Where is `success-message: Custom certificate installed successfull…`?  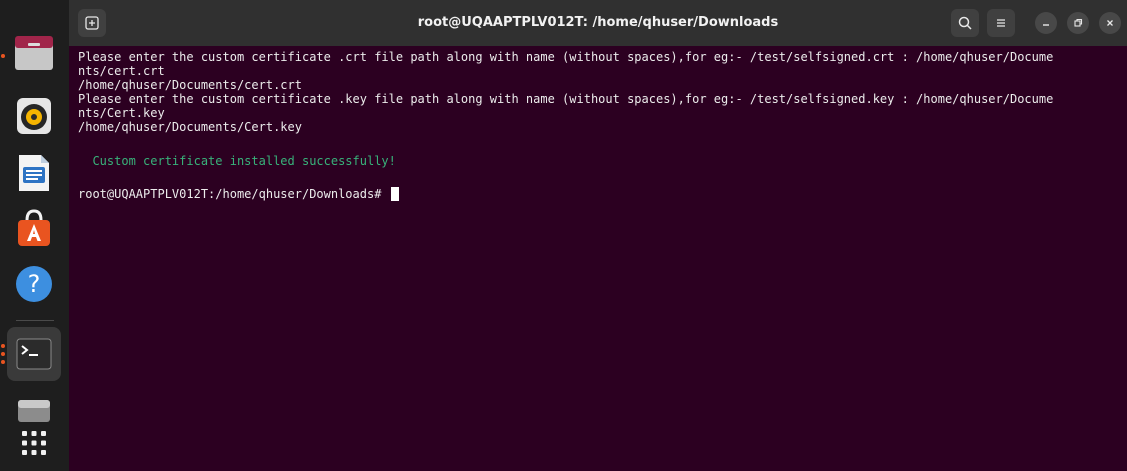 success-message: Custom certificate installed successfull… is located at coordinates (237, 161).